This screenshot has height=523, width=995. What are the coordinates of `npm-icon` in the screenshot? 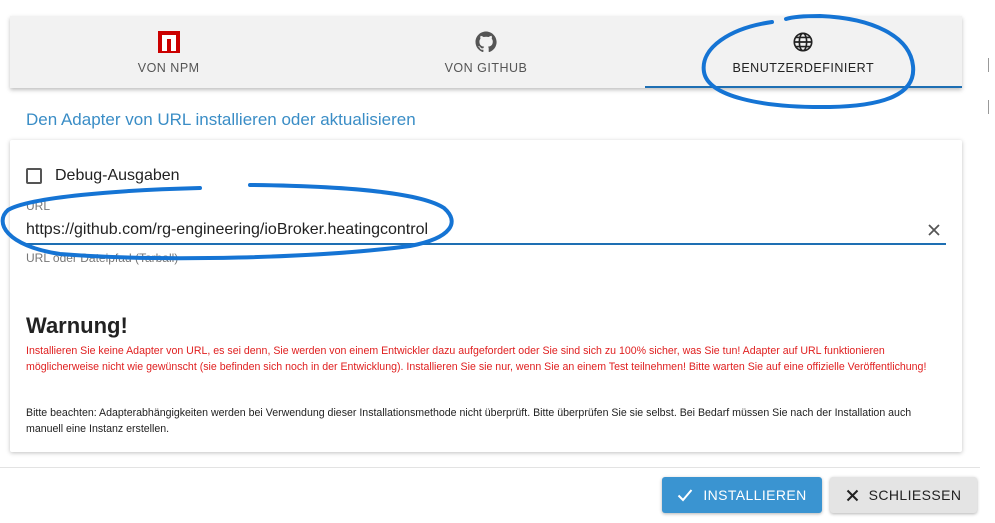 It's located at (169, 42).